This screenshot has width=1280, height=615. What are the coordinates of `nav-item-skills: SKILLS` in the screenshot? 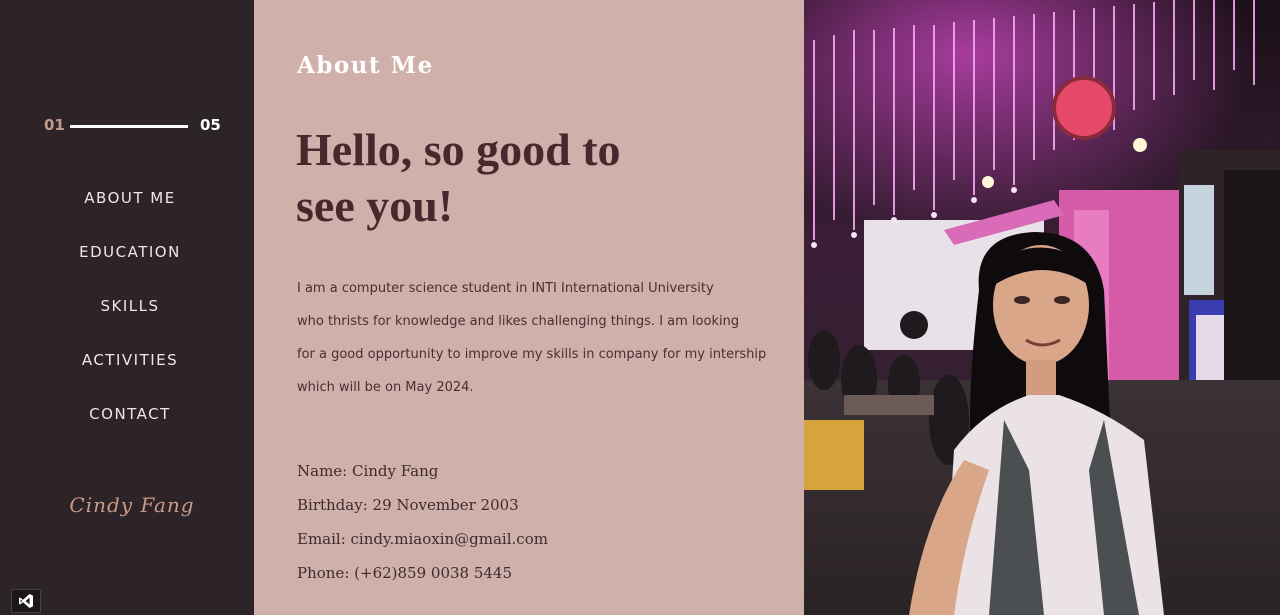 It's located at (130, 323).